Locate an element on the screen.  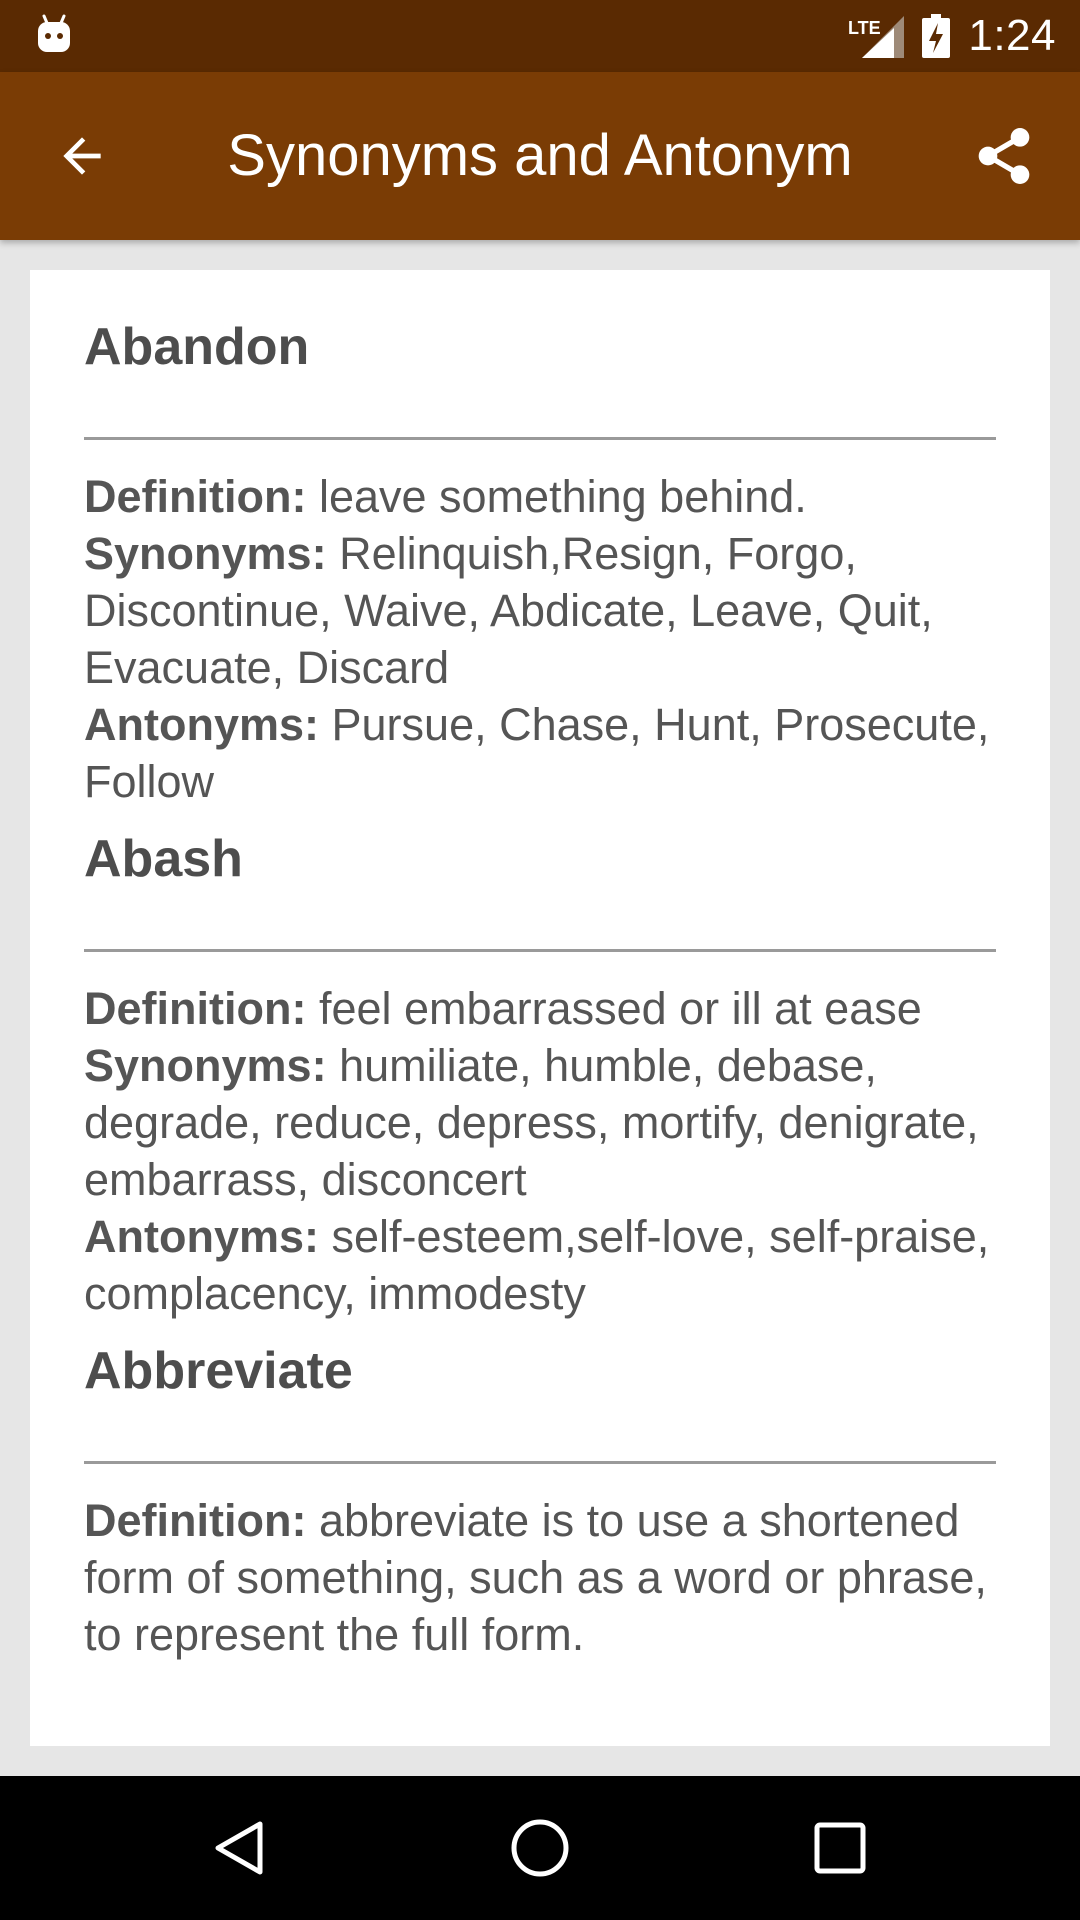
arrow-back-icon is located at coordinates (82, 156).